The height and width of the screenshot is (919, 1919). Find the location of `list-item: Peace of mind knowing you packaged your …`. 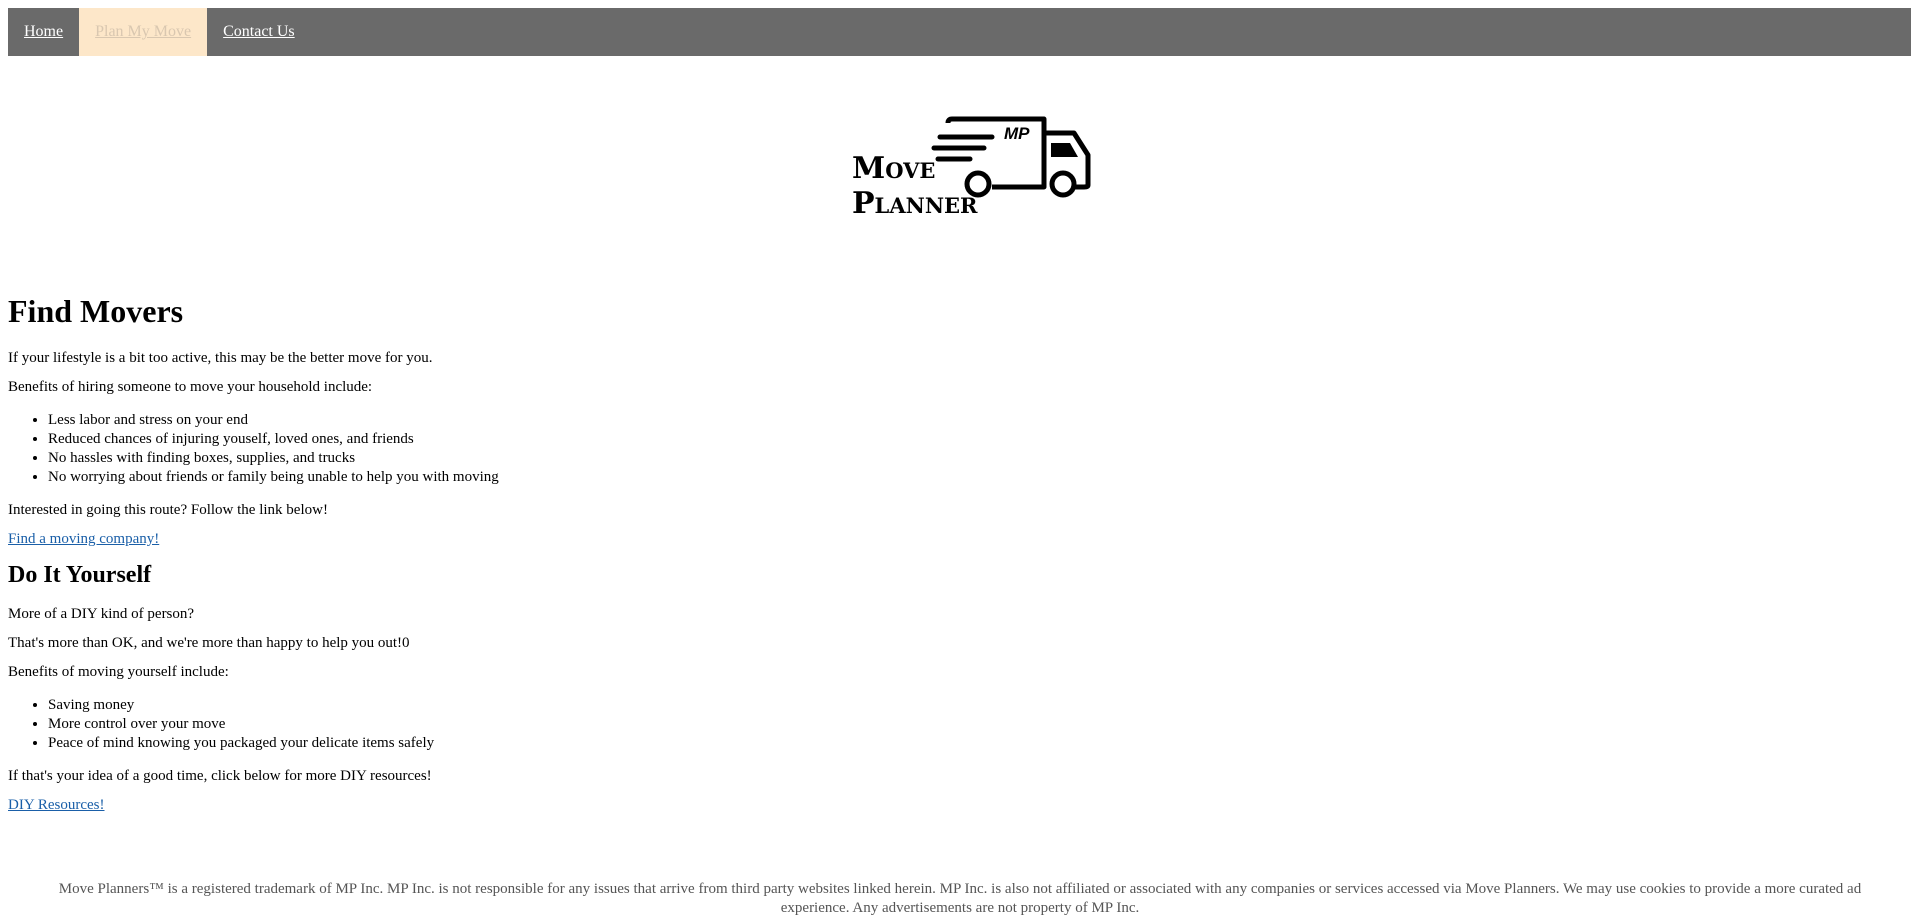

list-item: Peace of mind knowing you packaged your … is located at coordinates (978, 743).